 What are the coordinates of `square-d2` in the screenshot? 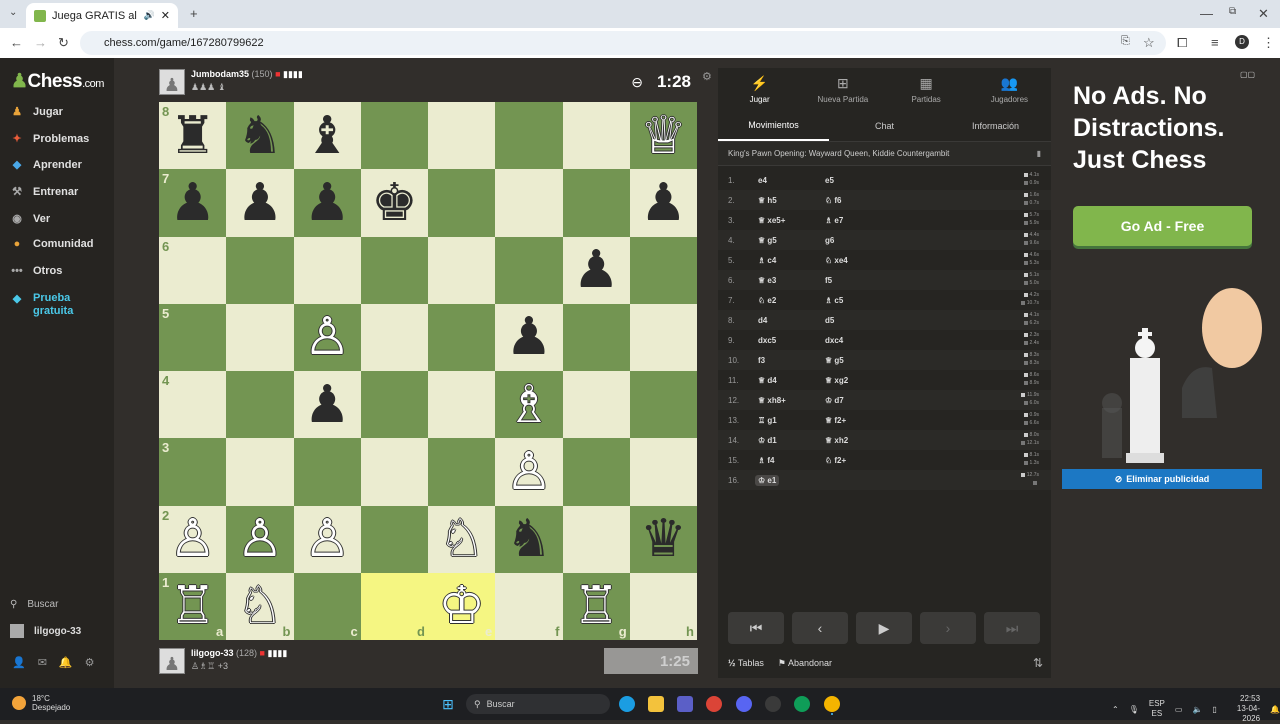 It's located at (394, 539).